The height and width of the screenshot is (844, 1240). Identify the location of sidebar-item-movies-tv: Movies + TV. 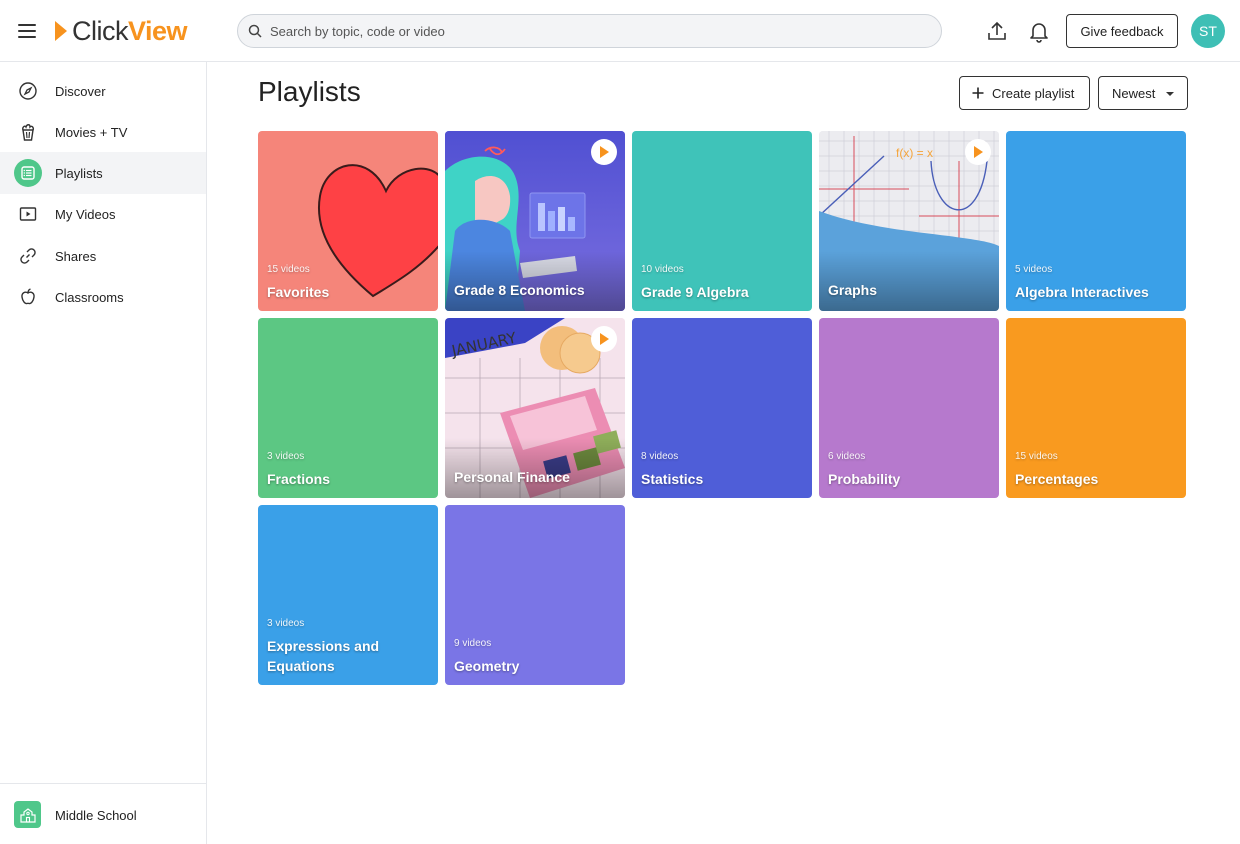
(103, 132).